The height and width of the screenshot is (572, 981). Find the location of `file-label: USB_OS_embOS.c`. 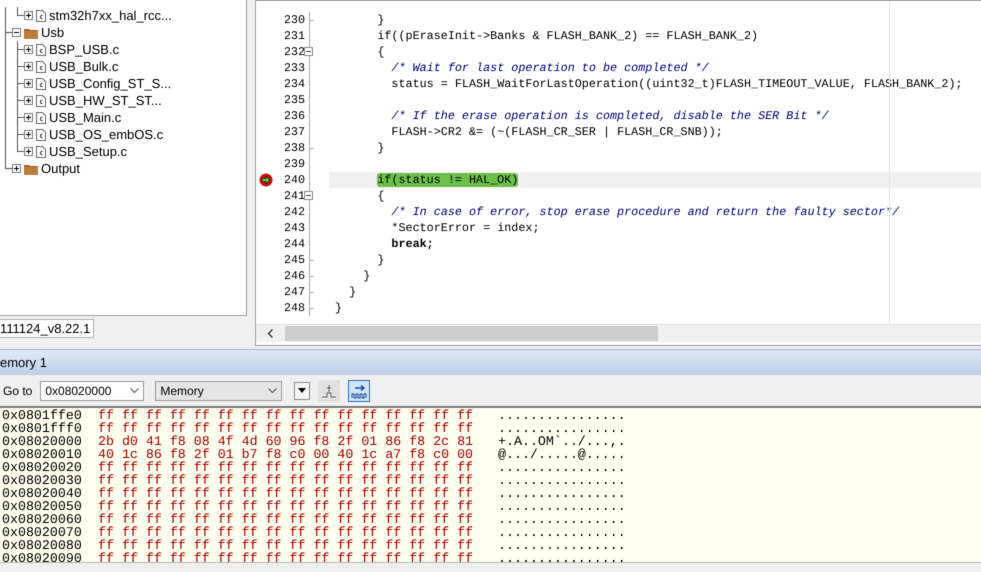

file-label: USB_OS_embOS.c is located at coordinates (106, 134).